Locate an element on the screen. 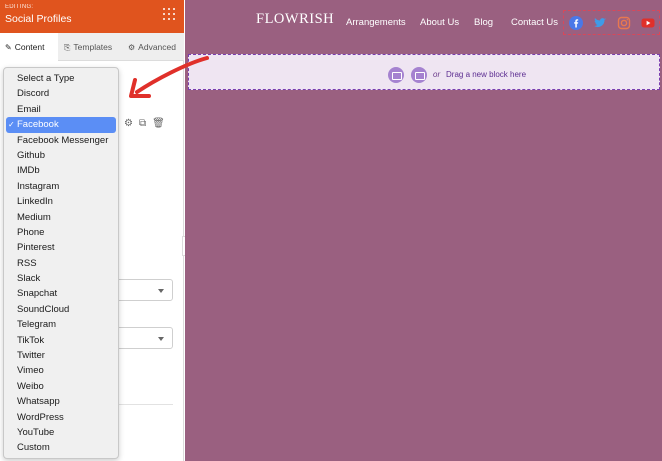 This screenshot has height=461, width=662. panel-header: EDITING: Social Profiles is located at coordinates (92, 16).